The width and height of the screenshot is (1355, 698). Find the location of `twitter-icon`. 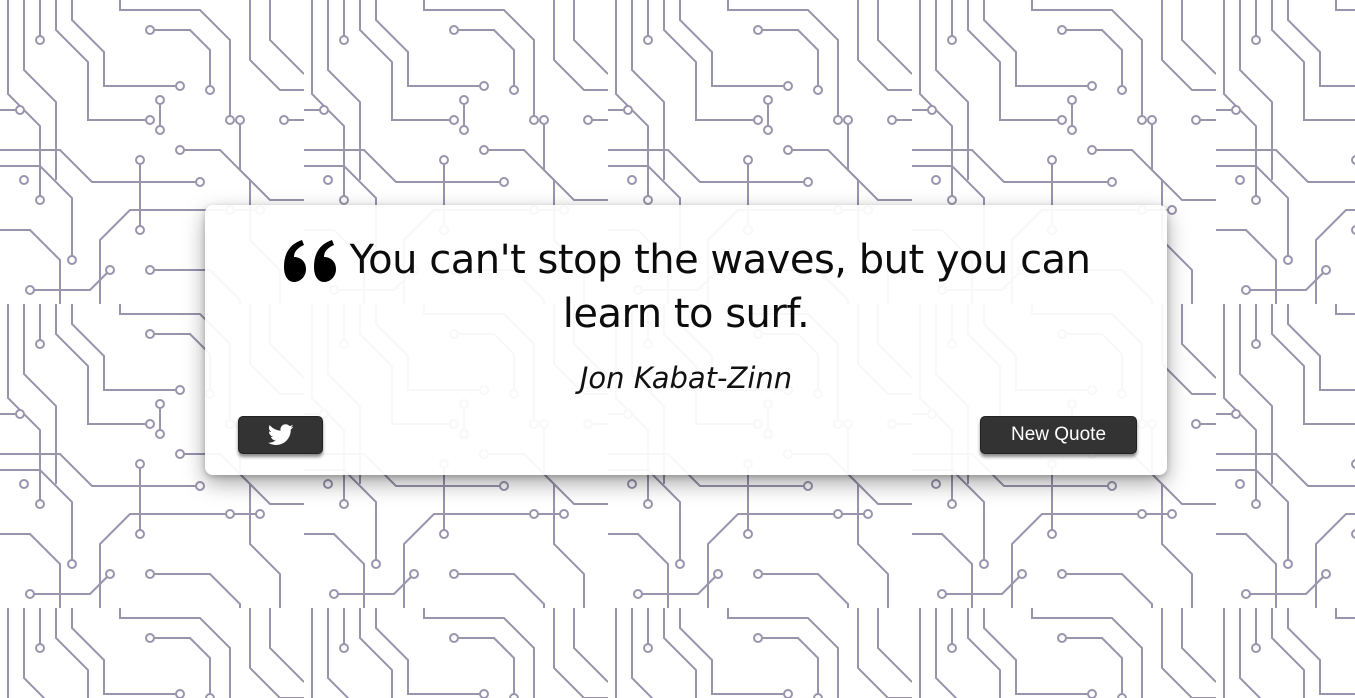

twitter-icon is located at coordinates (280, 434).